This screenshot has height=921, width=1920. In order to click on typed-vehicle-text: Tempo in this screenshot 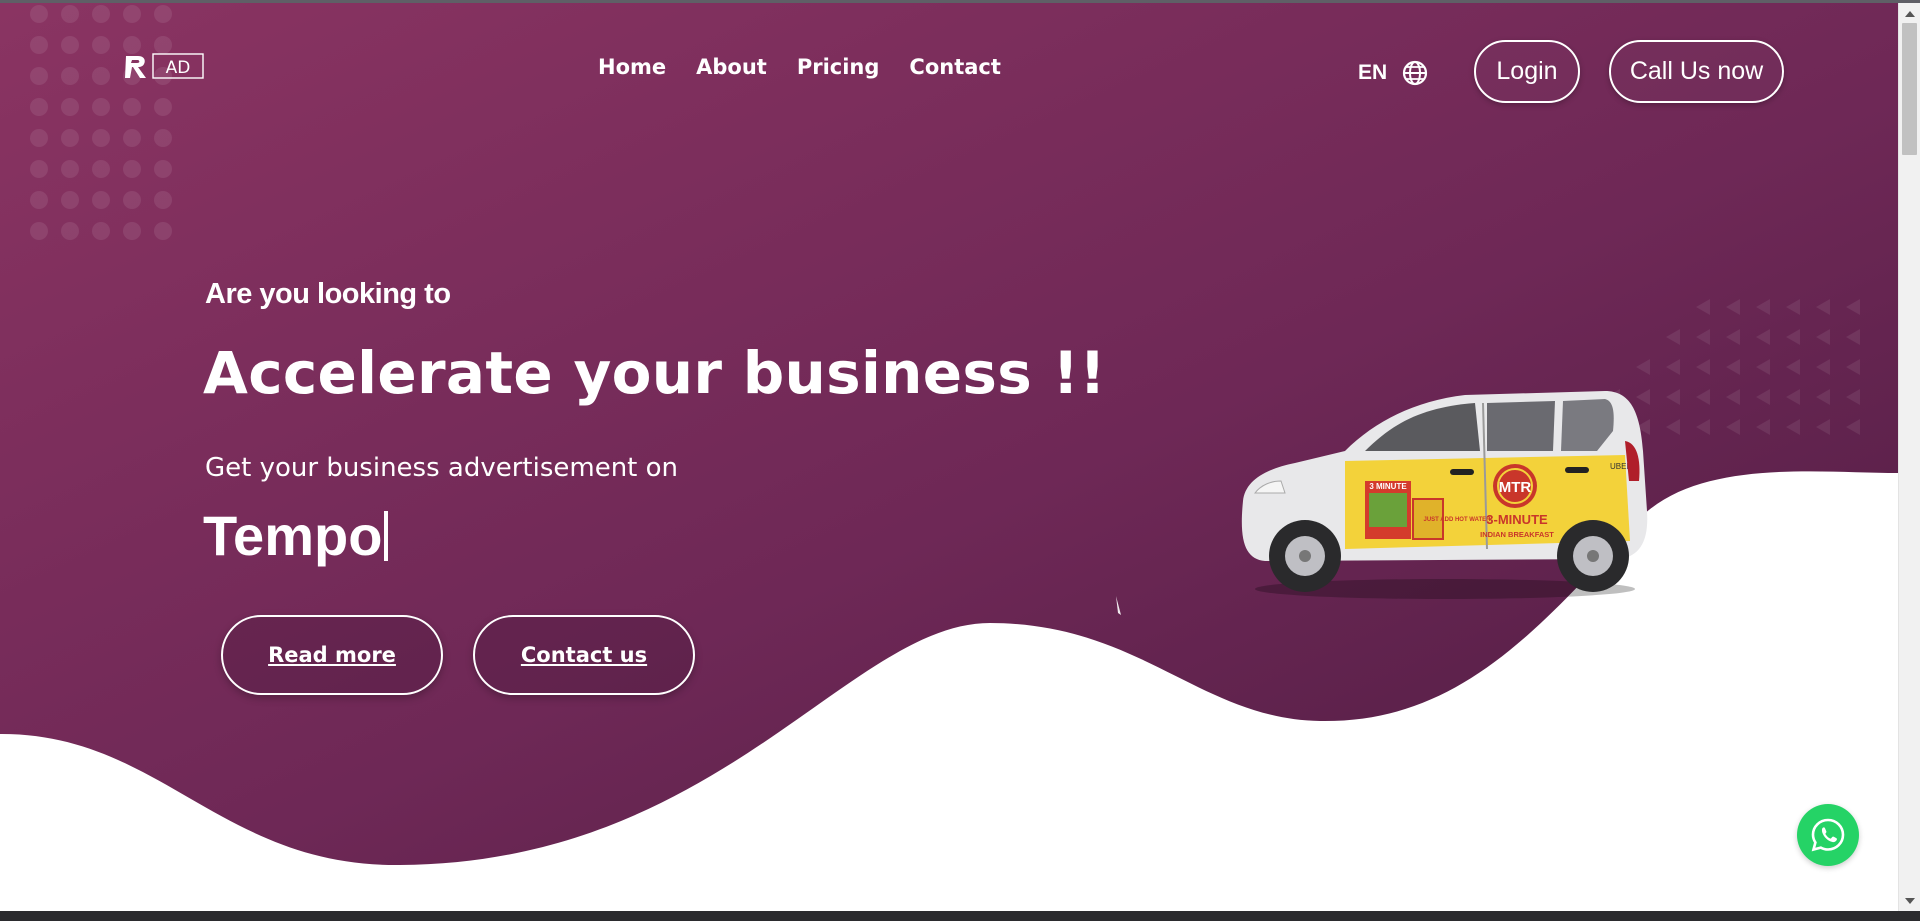, I will do `click(296, 535)`.